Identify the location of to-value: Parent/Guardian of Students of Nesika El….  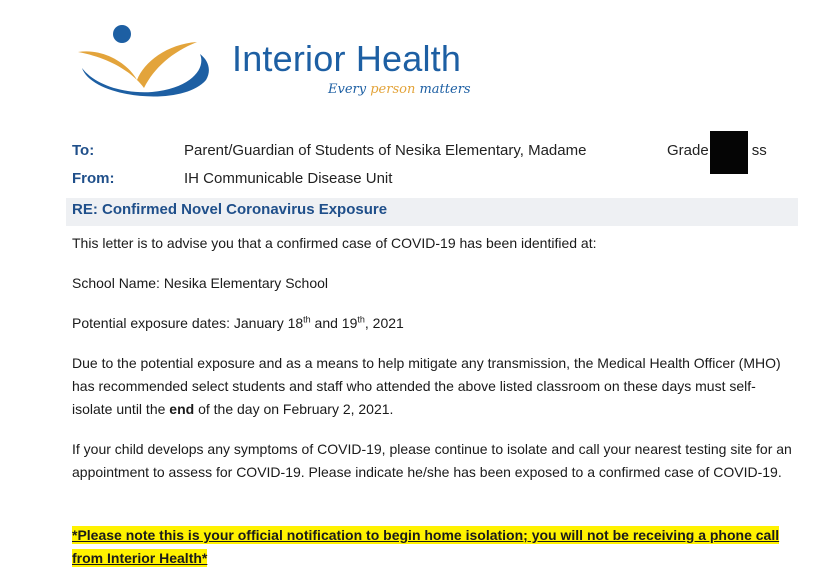
(385, 150).